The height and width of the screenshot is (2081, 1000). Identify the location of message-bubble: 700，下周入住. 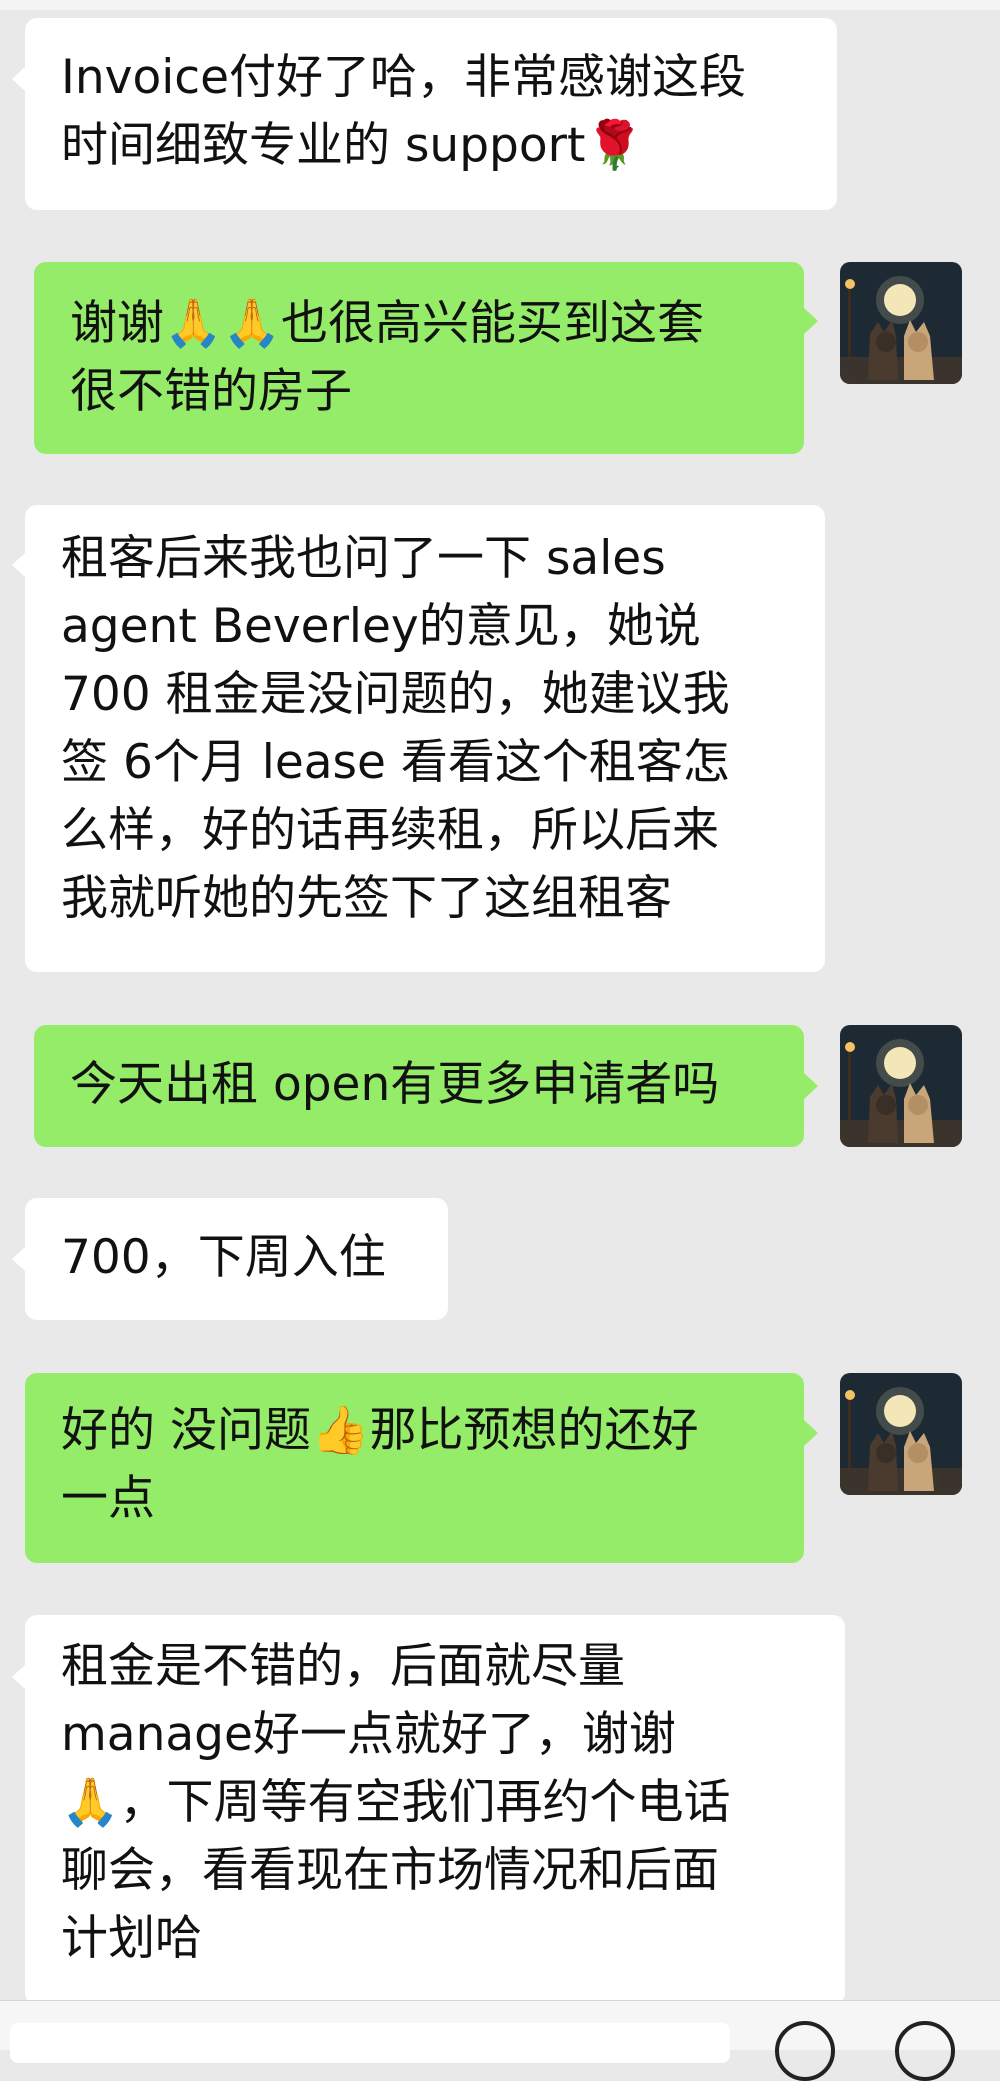
(236, 1259).